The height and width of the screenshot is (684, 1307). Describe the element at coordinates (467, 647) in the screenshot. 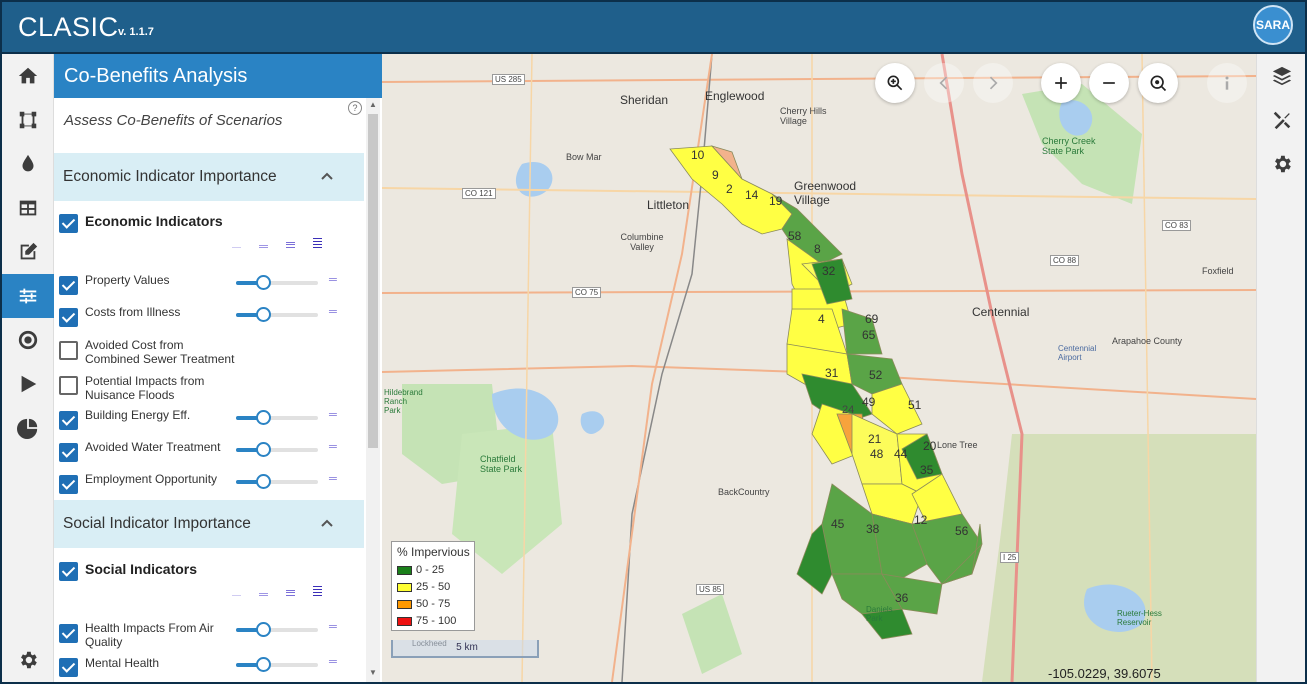

I see `scale-label: 5 km` at that location.